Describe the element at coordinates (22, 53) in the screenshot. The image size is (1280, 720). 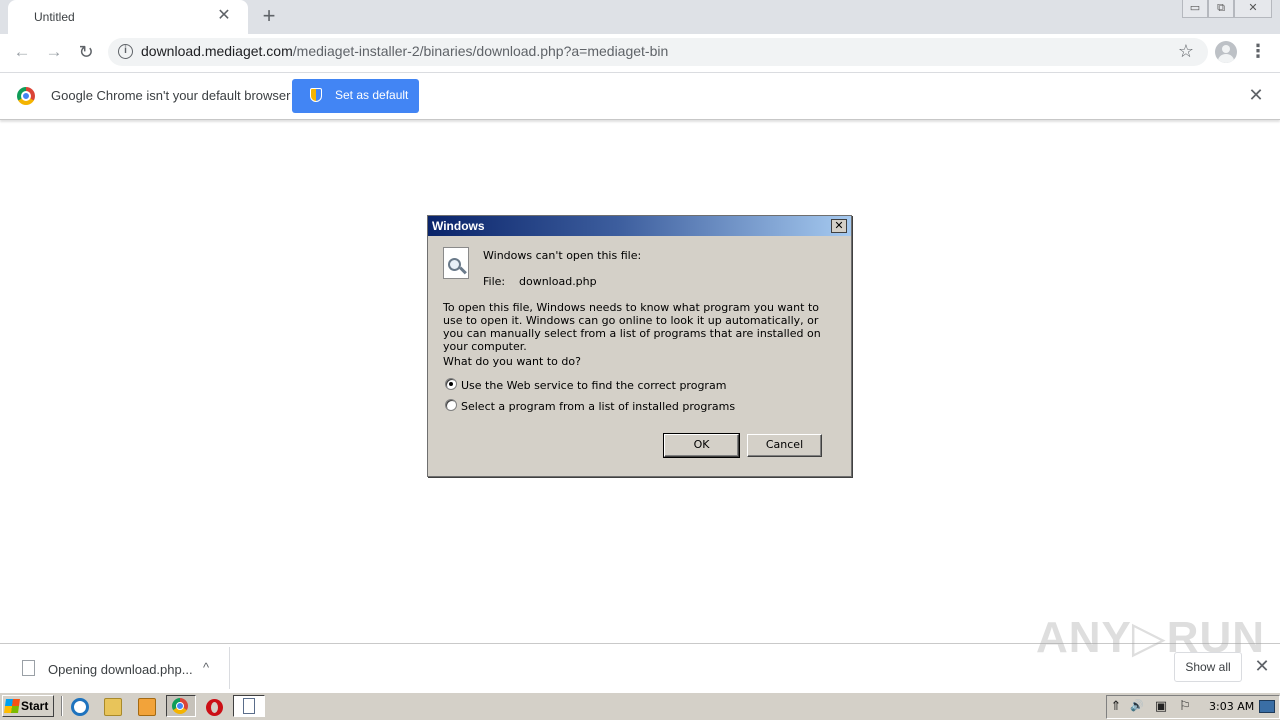
I see `back-button: ←` at that location.